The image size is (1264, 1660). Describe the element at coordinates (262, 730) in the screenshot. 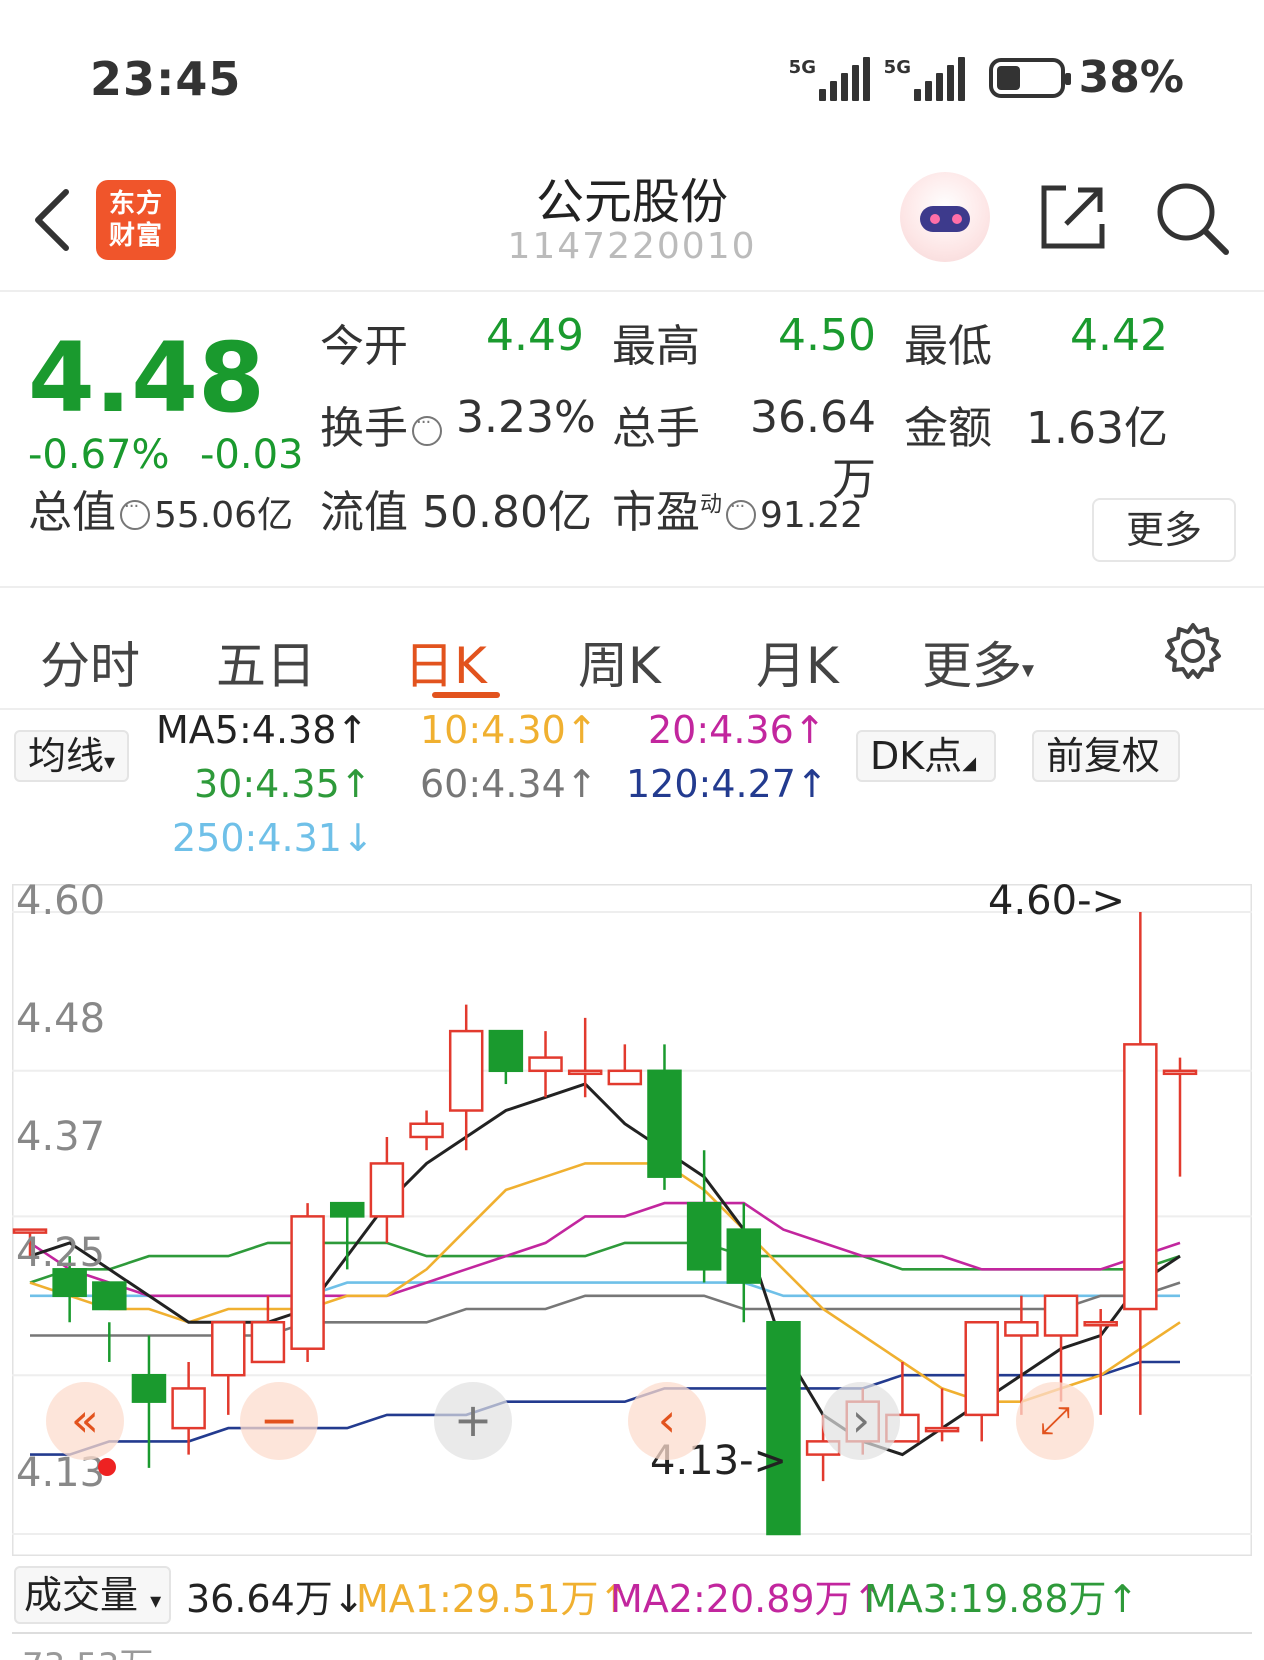

I see `ma5-label: MA5:4.38↑` at that location.